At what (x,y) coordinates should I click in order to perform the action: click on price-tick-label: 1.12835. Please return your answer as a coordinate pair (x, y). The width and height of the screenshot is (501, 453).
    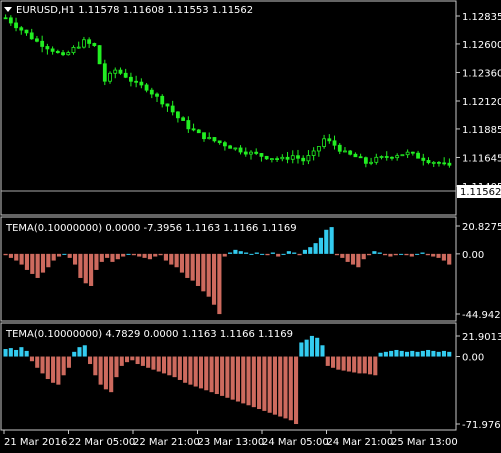
    Looking at the image, I should click on (481, 17).